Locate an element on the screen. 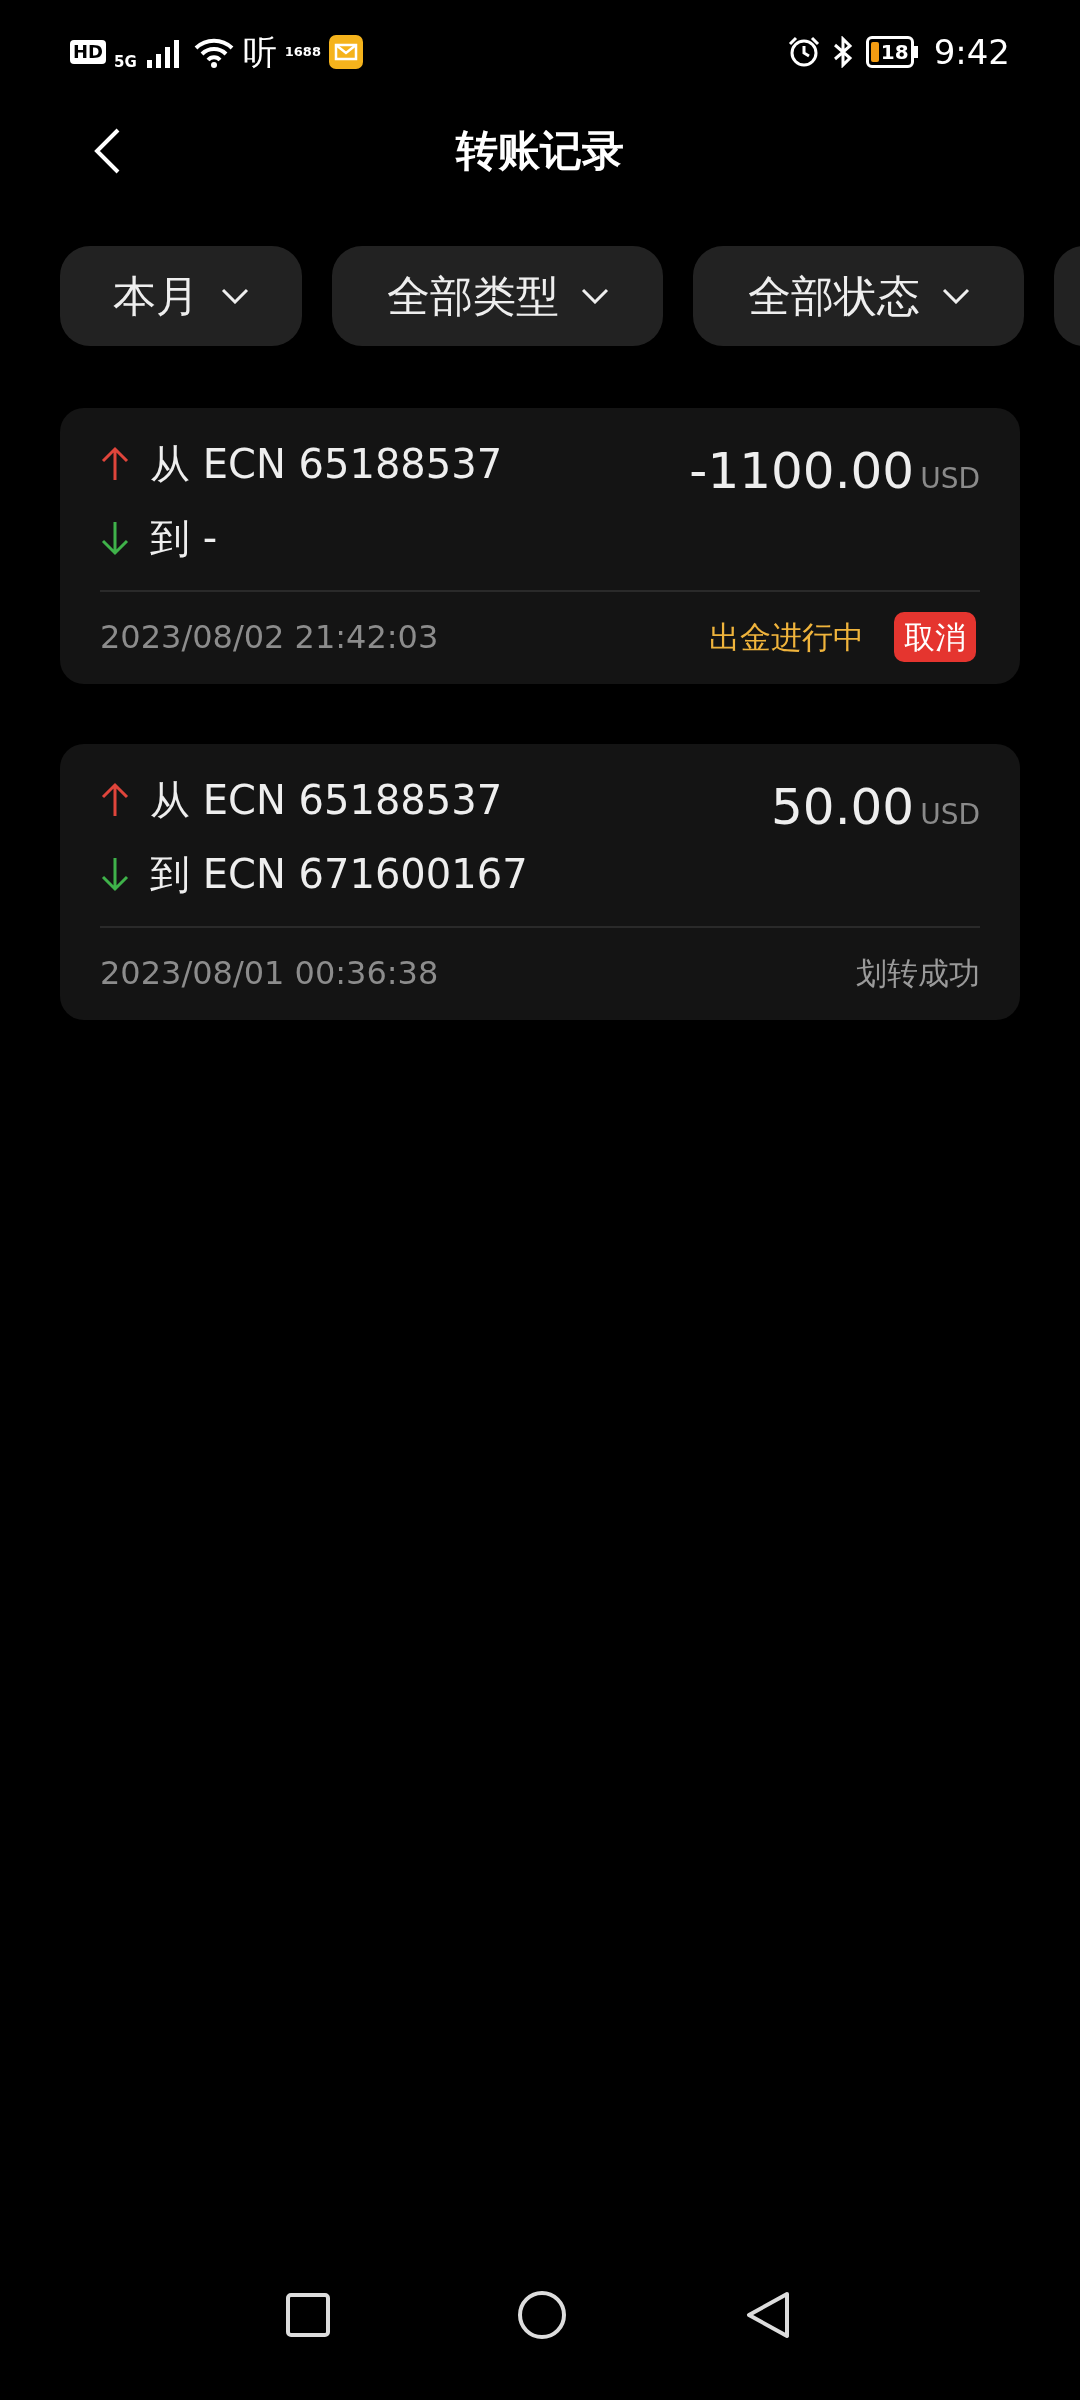  status-label: 出金进行中 is located at coordinates (786, 637).